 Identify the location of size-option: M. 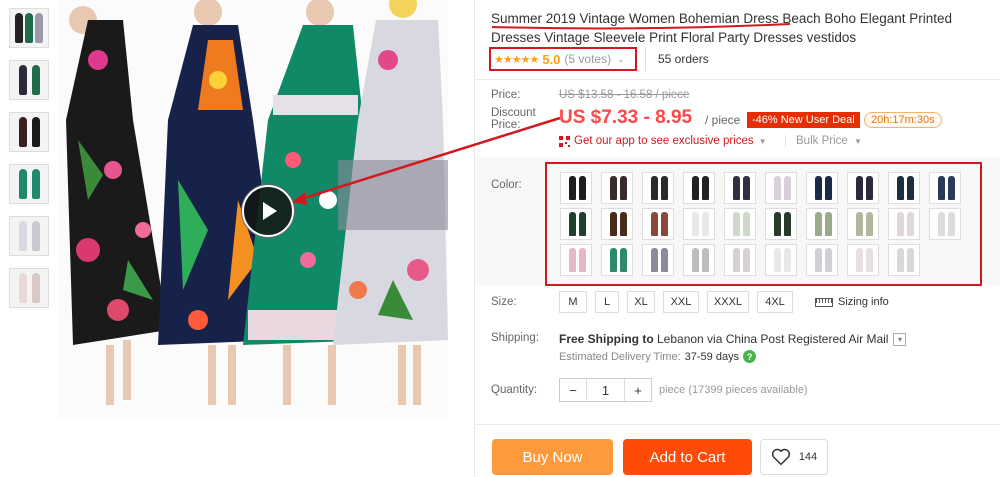
(573, 302).